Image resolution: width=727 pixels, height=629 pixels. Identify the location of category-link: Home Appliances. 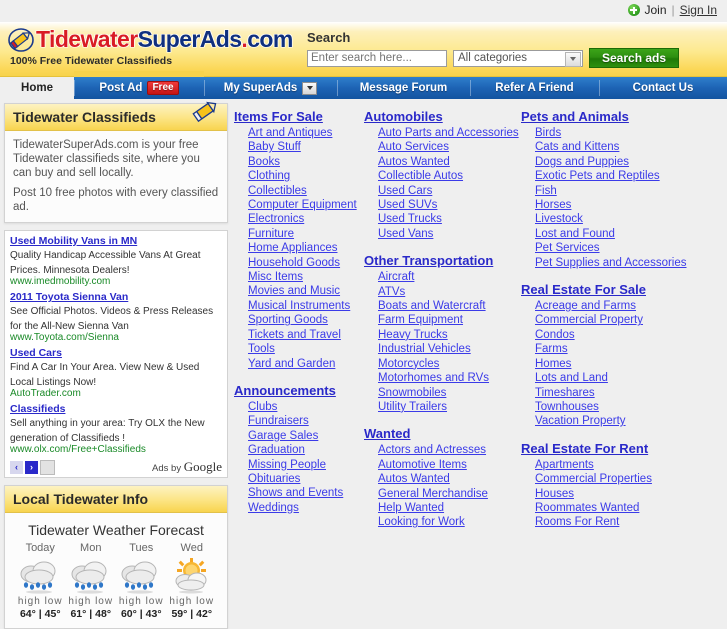
(300, 248).